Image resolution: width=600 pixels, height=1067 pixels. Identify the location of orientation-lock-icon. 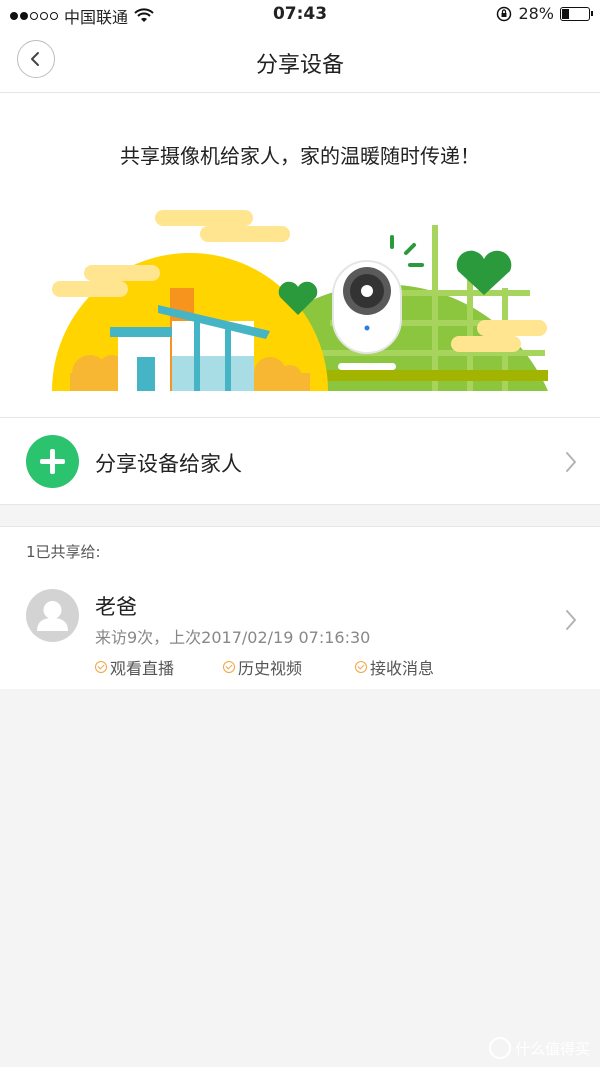
(504, 13).